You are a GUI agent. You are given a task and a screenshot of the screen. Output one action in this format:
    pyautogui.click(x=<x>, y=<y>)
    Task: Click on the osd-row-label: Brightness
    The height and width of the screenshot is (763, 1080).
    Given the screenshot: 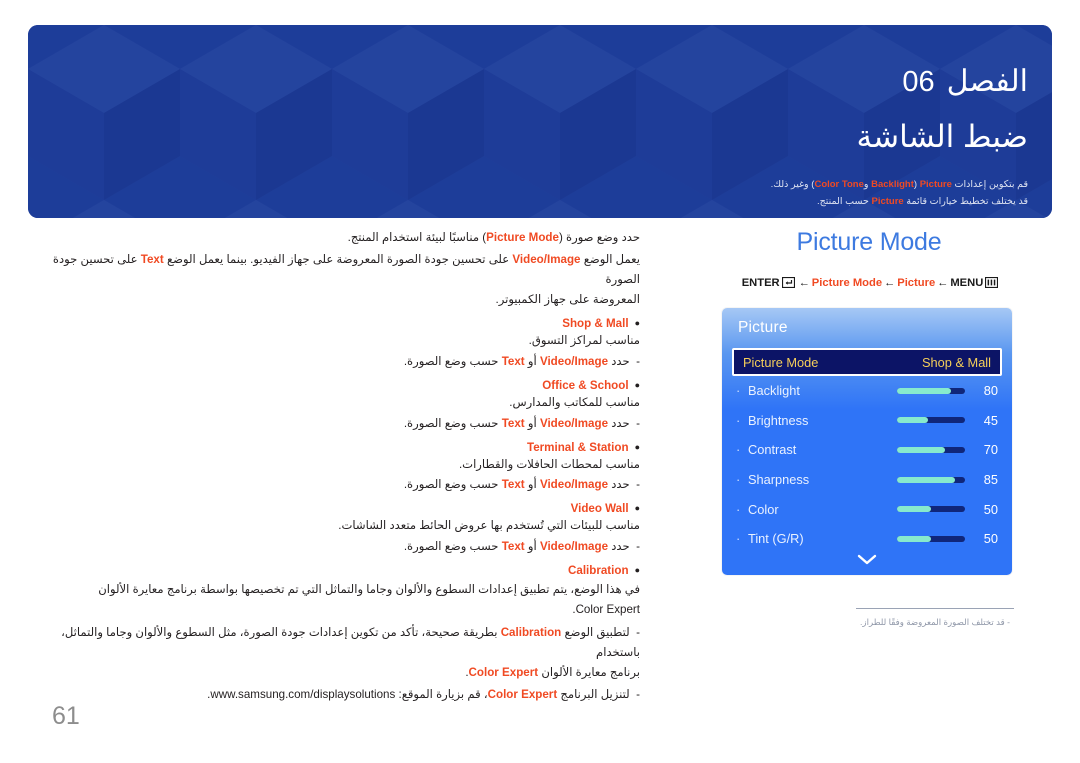 What is the action you would take?
    pyautogui.click(x=778, y=420)
    